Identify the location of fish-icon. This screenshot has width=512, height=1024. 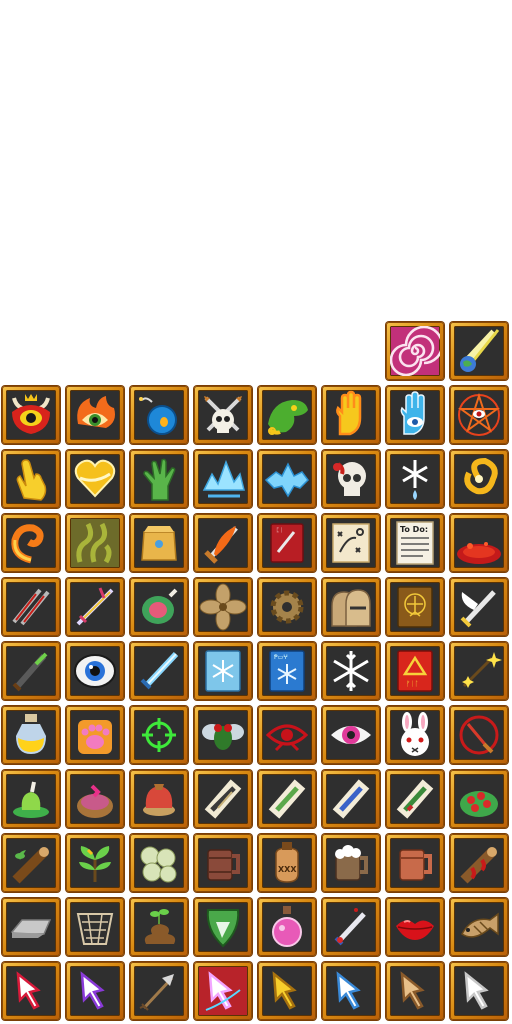
(480, 925).